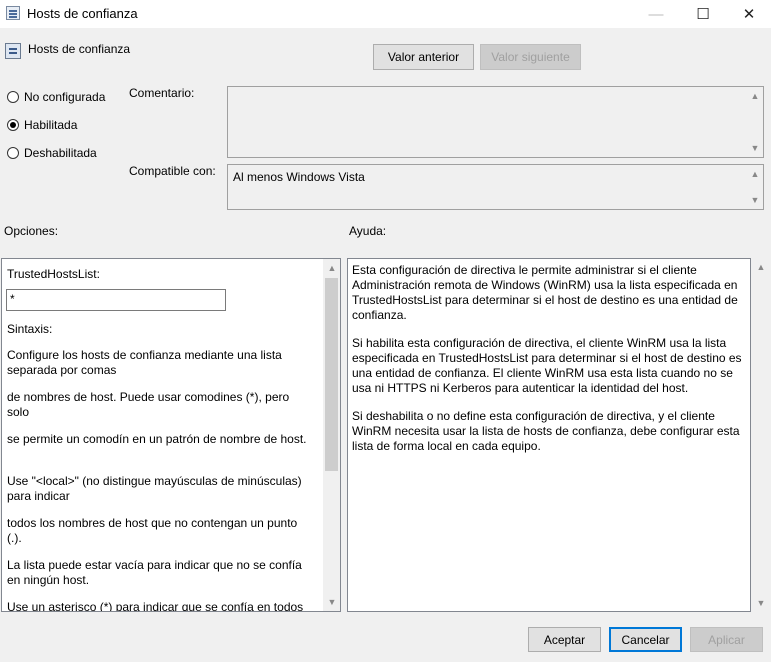 Image resolution: width=771 pixels, height=662 pixels. Describe the element at coordinates (703, 14) in the screenshot. I see `maximize-button: ☐` at that location.